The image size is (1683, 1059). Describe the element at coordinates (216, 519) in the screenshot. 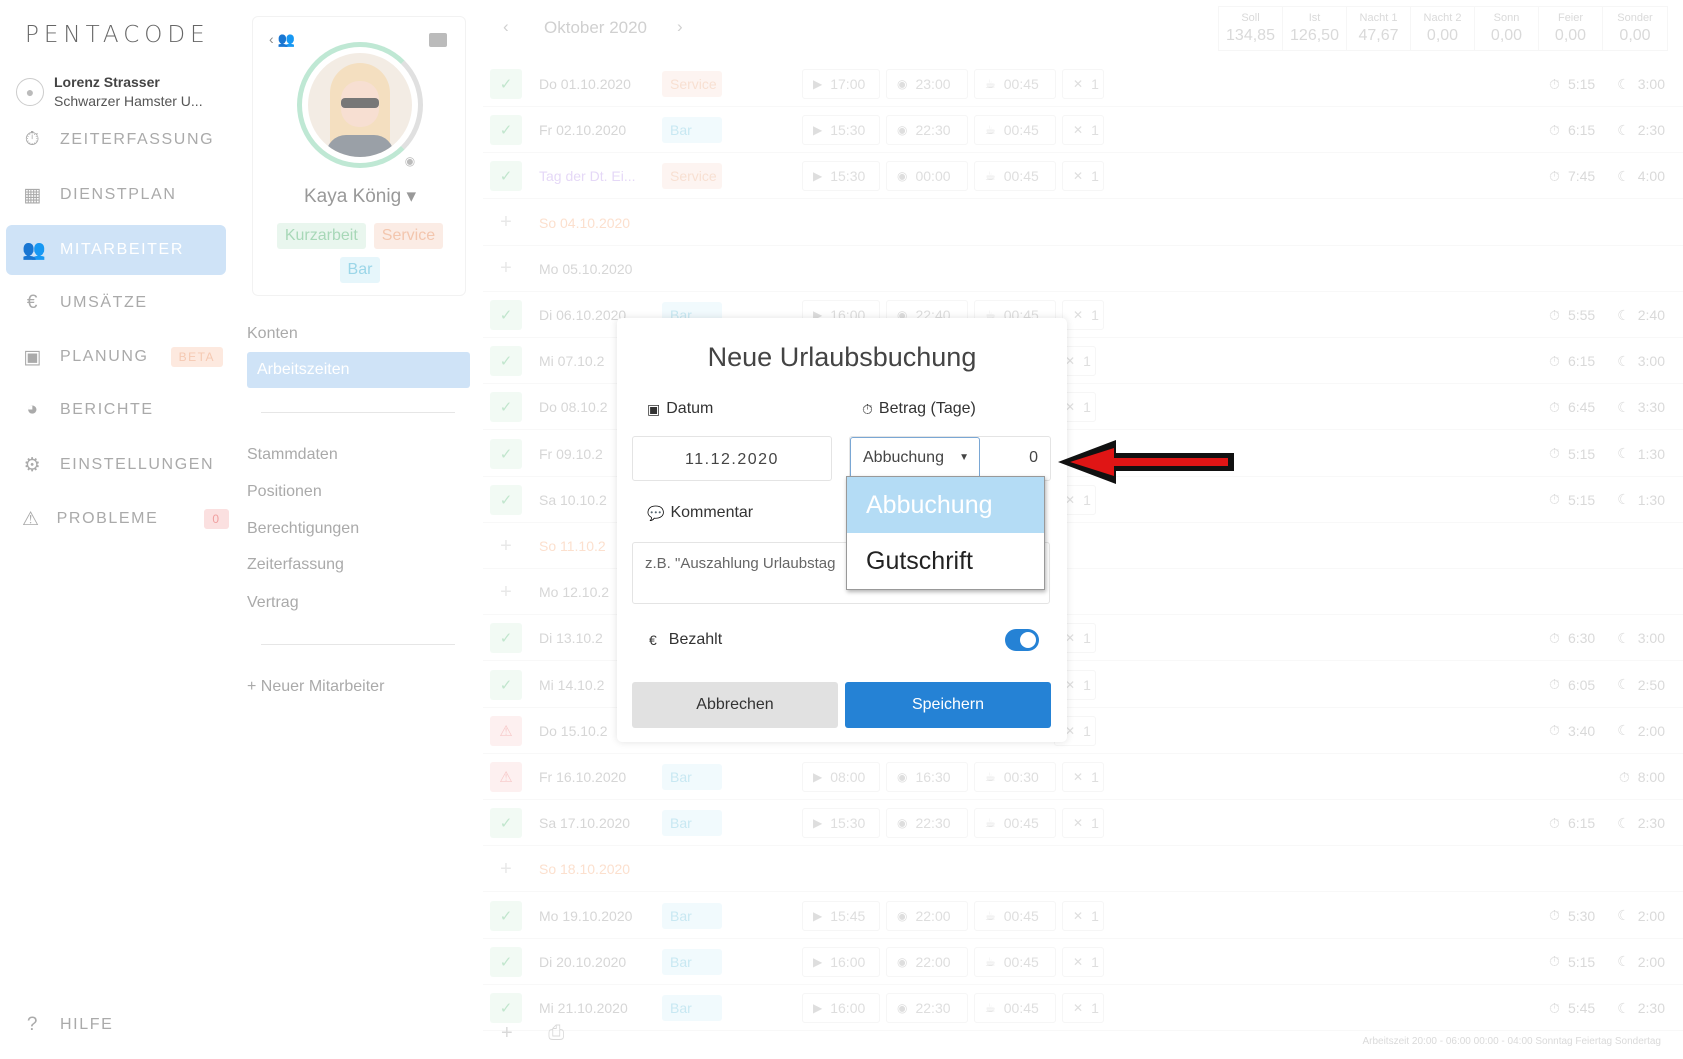

I see `problem-count: 0` at that location.